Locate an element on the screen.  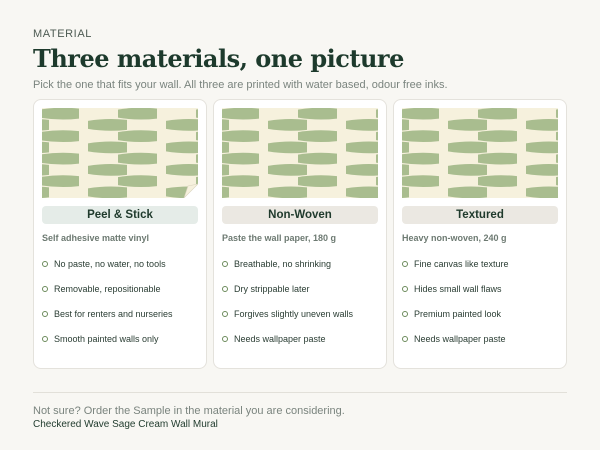
non-woven-pattern-image is located at coordinates (300, 153).